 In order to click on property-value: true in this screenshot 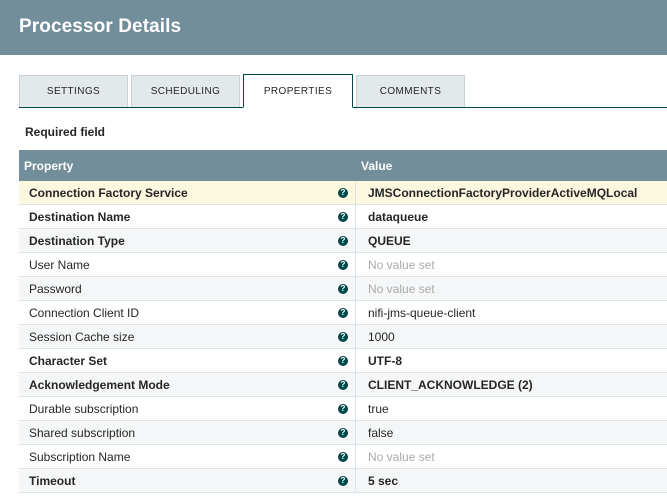, I will do `click(378, 409)`.